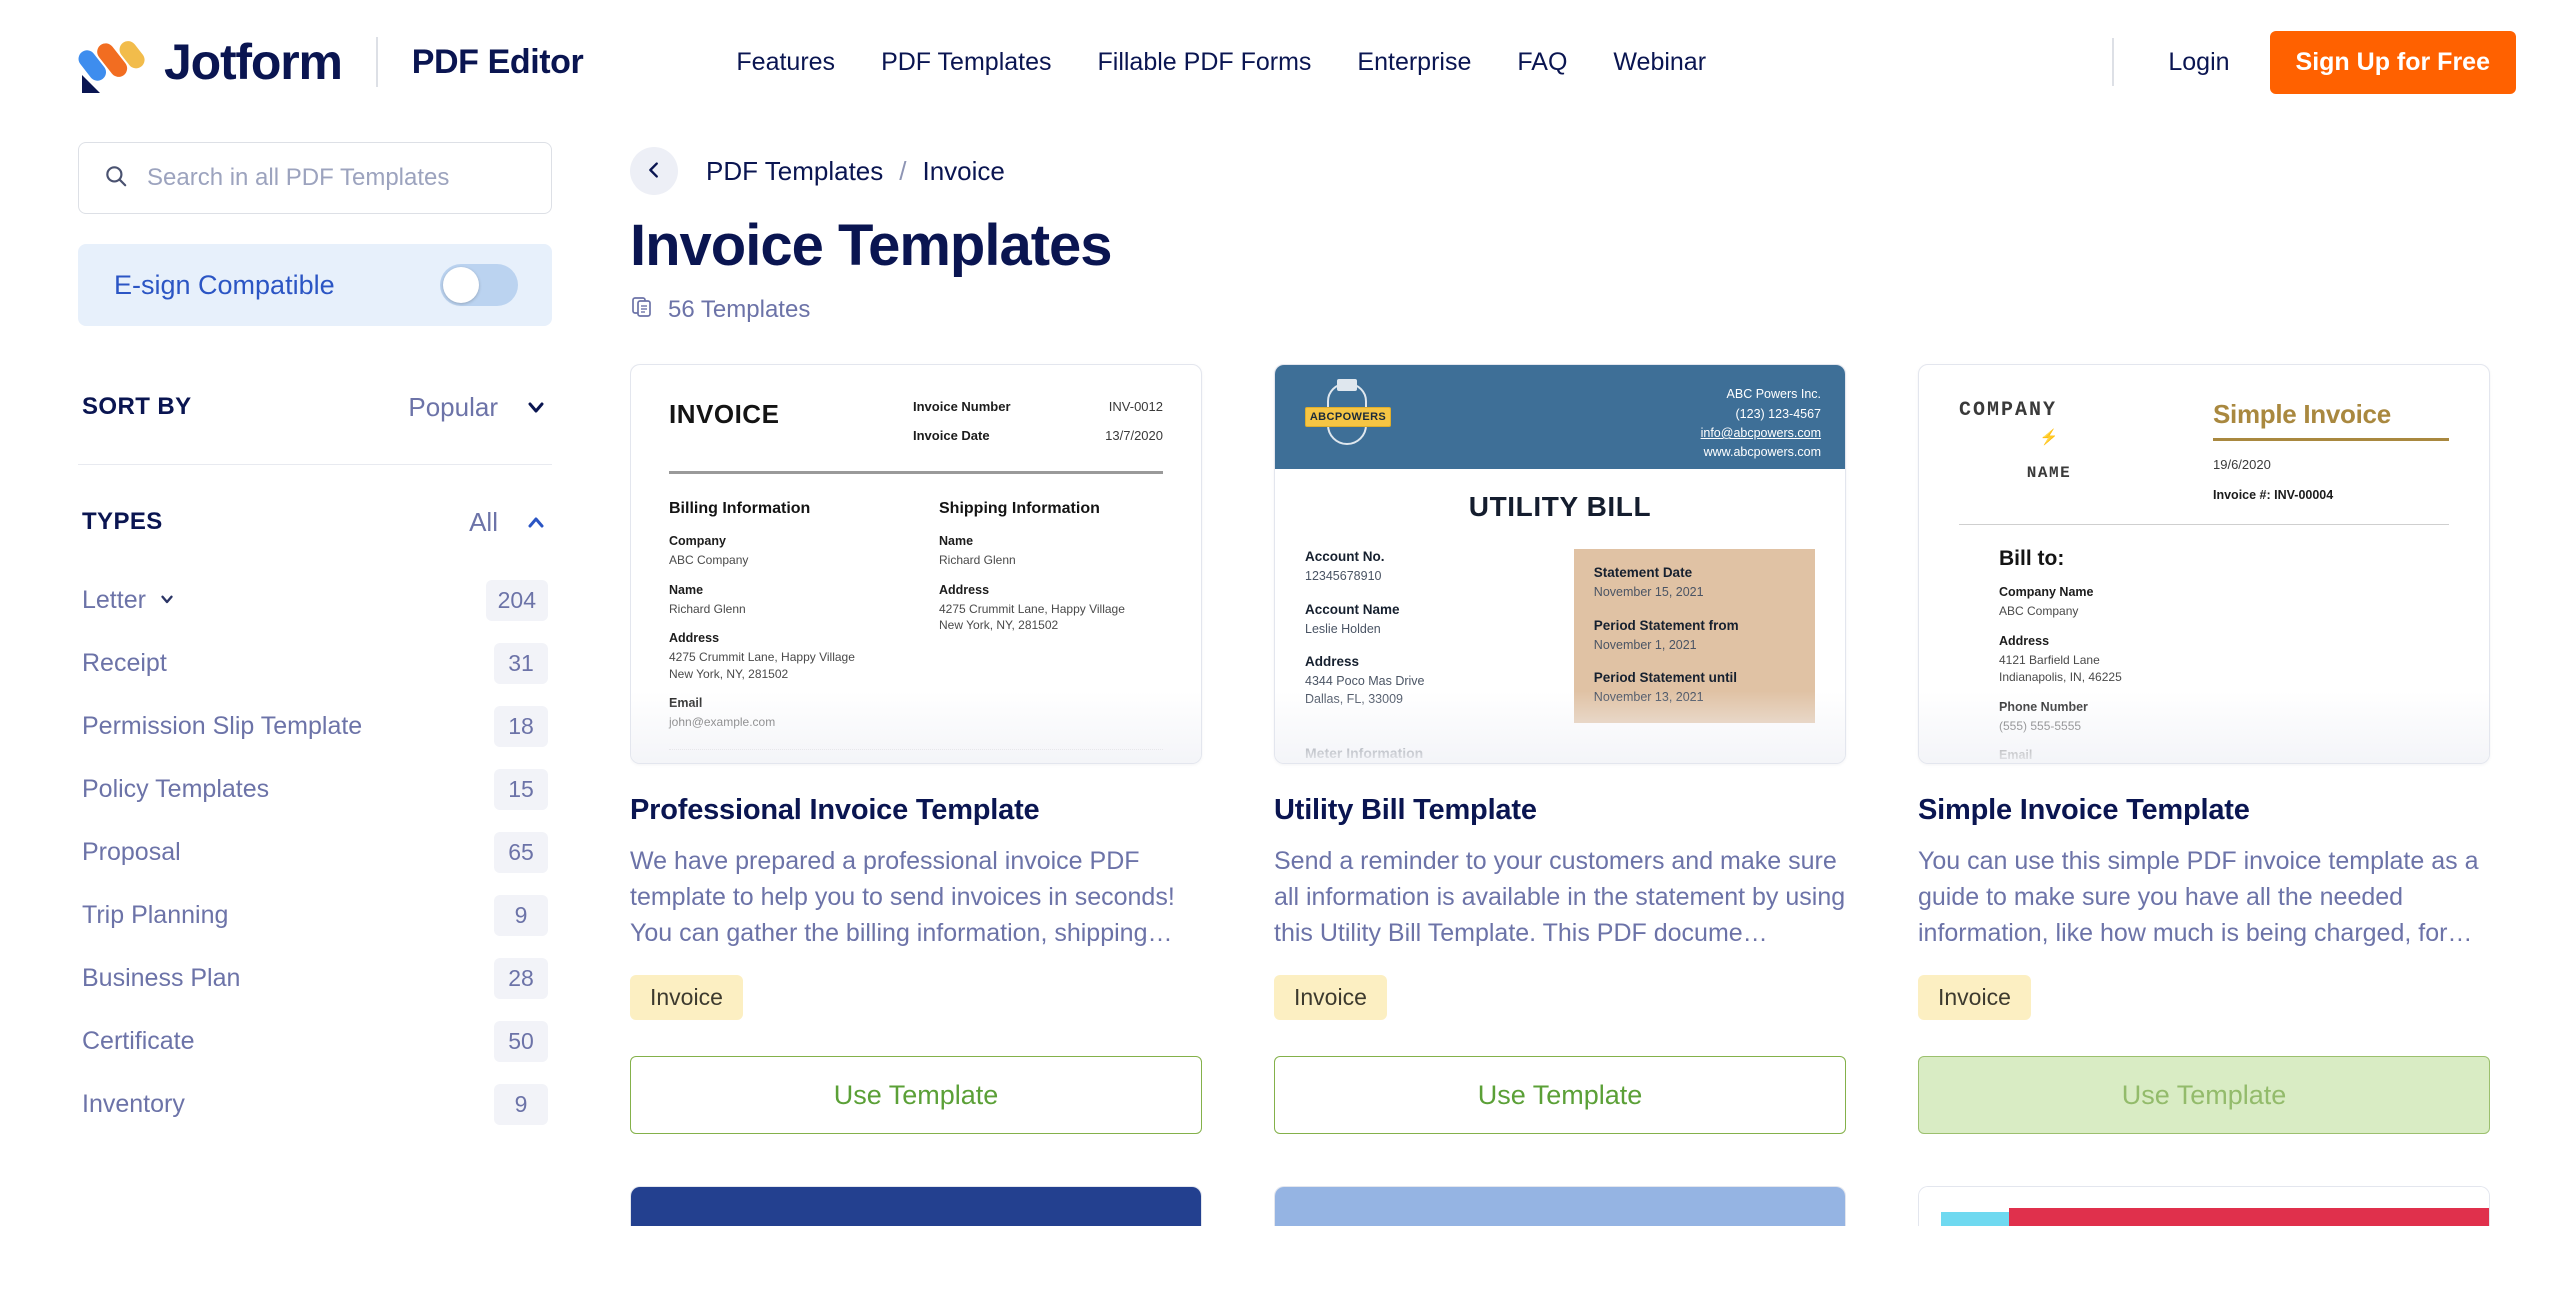  Describe the element at coordinates (956, 541) in the screenshot. I see `preview-field-key: Name` at that location.